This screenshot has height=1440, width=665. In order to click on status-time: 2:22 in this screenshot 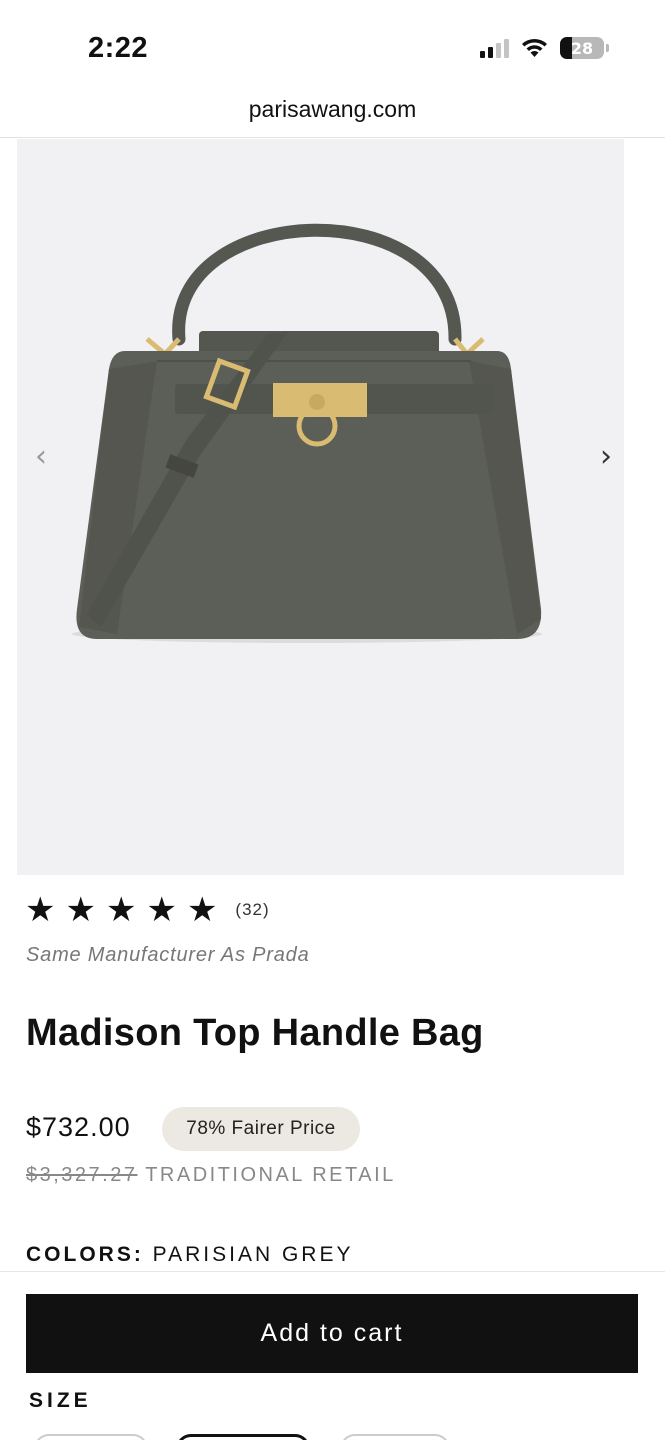, I will do `click(118, 48)`.